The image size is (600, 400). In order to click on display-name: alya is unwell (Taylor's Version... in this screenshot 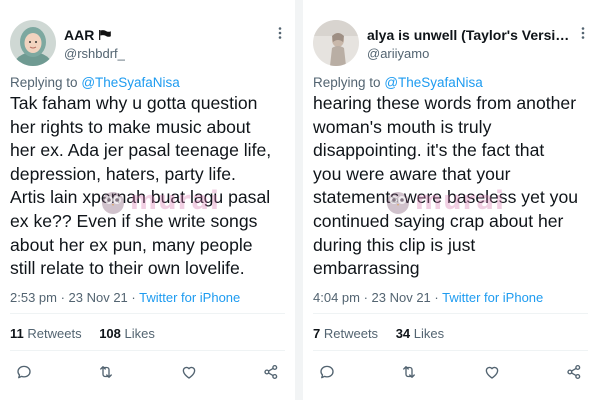, I will do `click(470, 35)`.